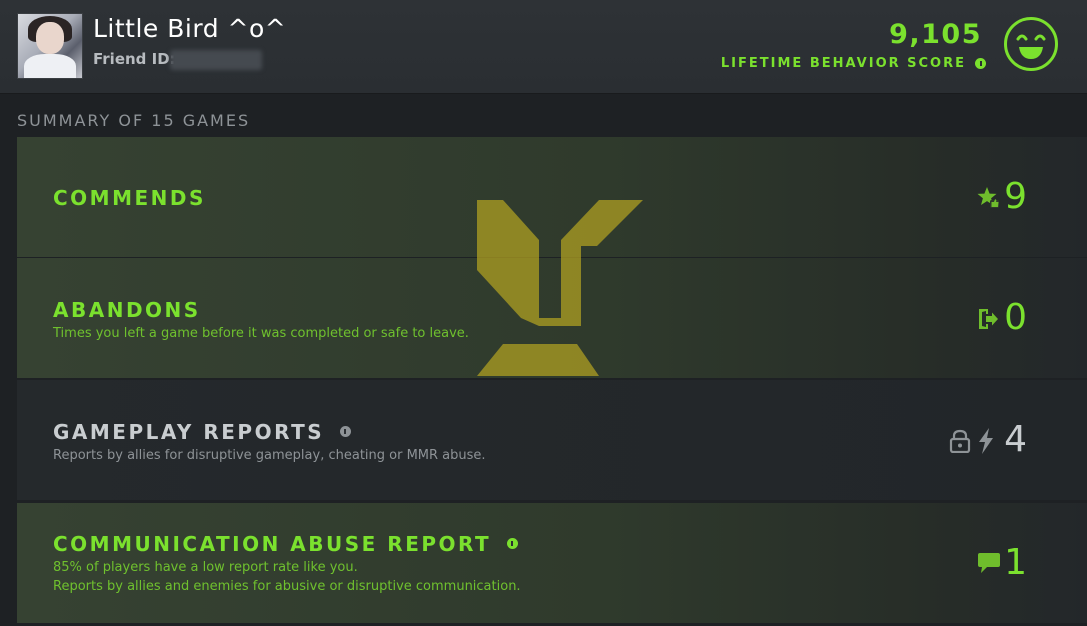 The width and height of the screenshot is (1087, 626). What do you see at coordinates (127, 310) in the screenshot?
I see `abandons-title: ABANDONS` at bounding box center [127, 310].